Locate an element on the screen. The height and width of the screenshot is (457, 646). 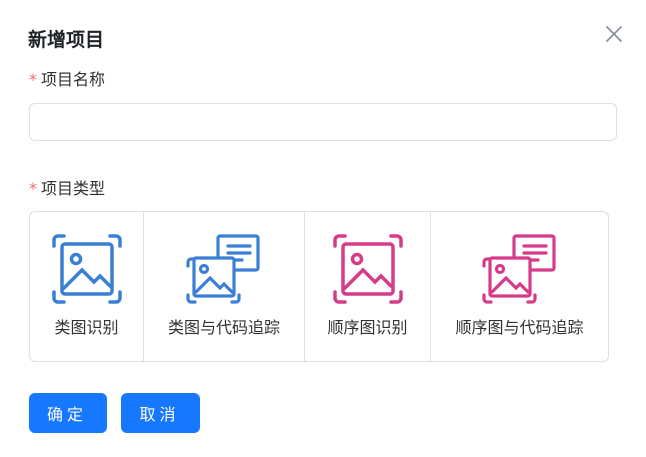
type-option-sequence-diagram: 顺序图识别 is located at coordinates (368, 286).